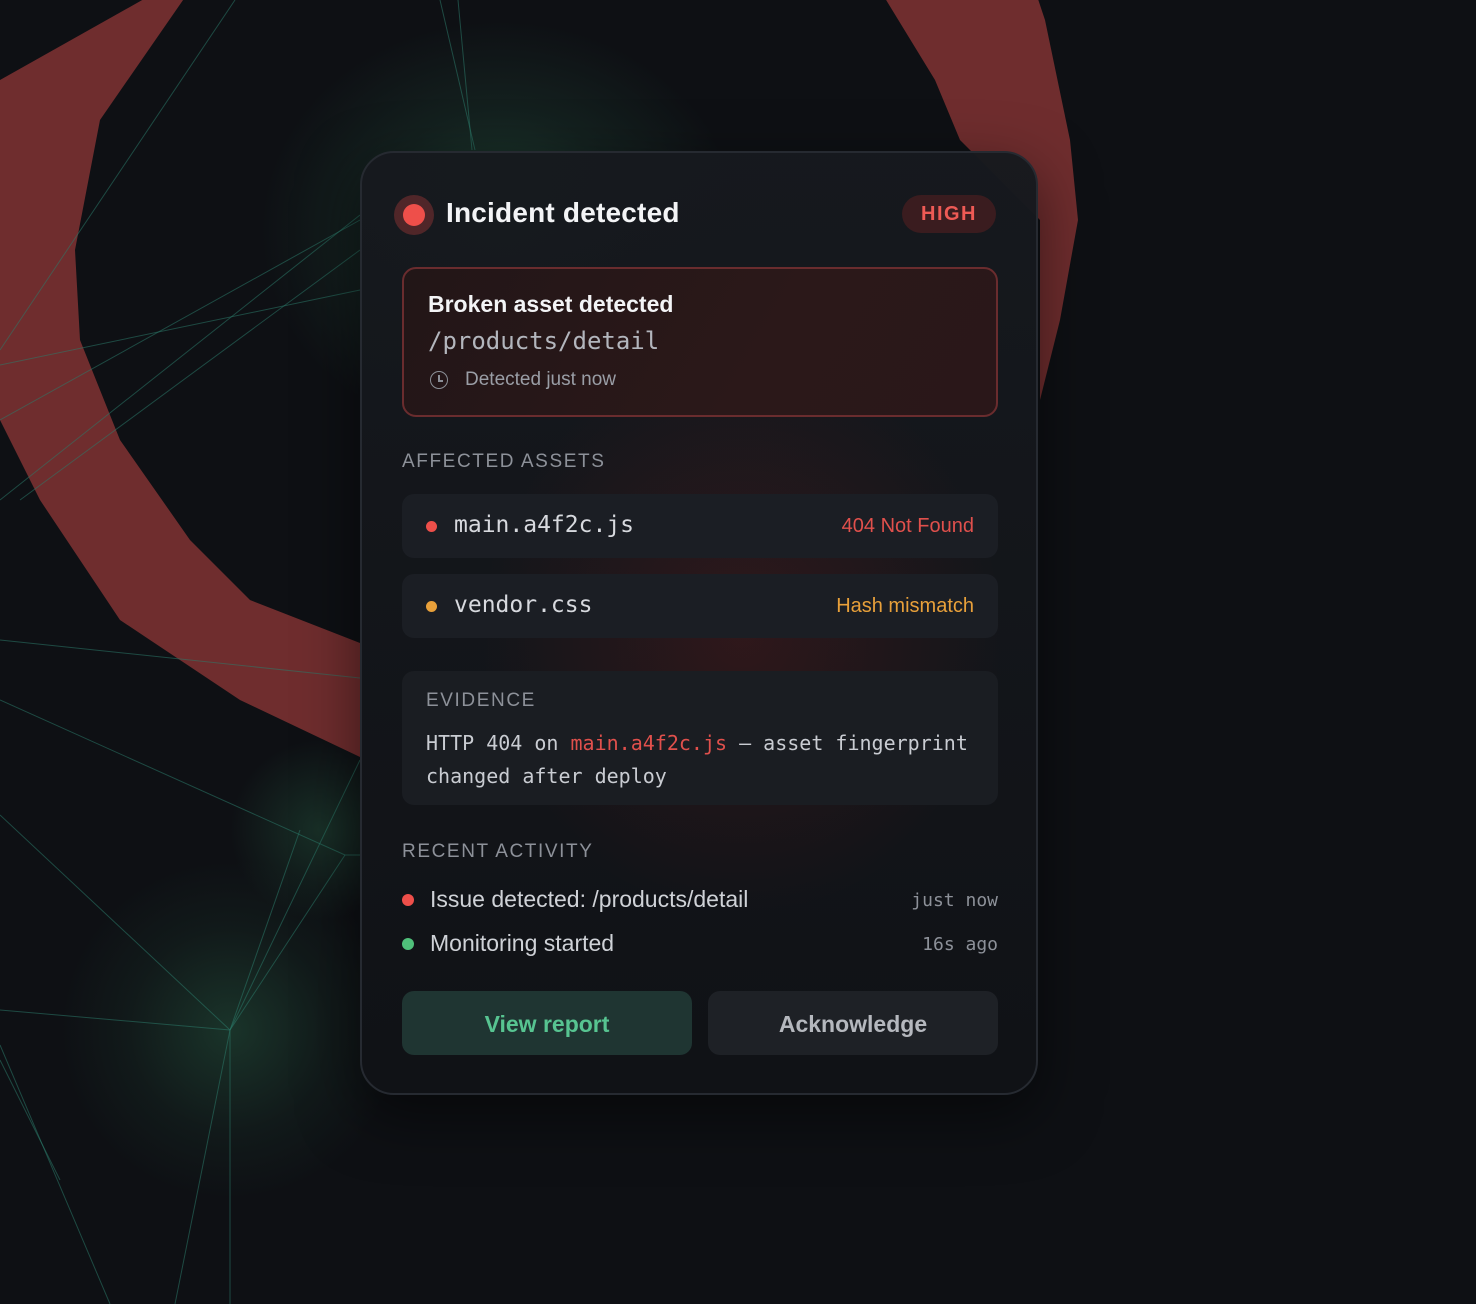 Image resolution: width=1476 pixels, height=1304 pixels. Describe the element at coordinates (853, 1023) in the screenshot. I see `acknowledge-button: Acknowledge` at that location.